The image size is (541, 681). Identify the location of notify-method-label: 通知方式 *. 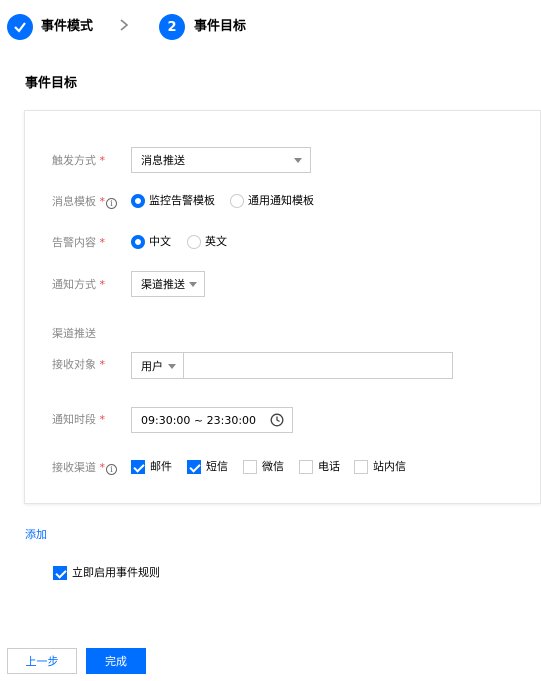
(78, 285).